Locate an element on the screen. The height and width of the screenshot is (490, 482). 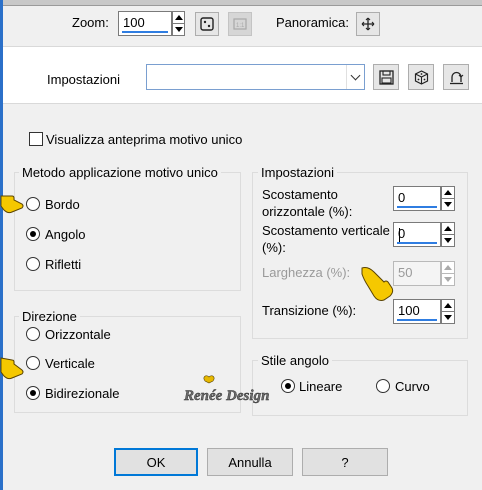
radio-lineare-label: Lineare is located at coordinates (320, 386).